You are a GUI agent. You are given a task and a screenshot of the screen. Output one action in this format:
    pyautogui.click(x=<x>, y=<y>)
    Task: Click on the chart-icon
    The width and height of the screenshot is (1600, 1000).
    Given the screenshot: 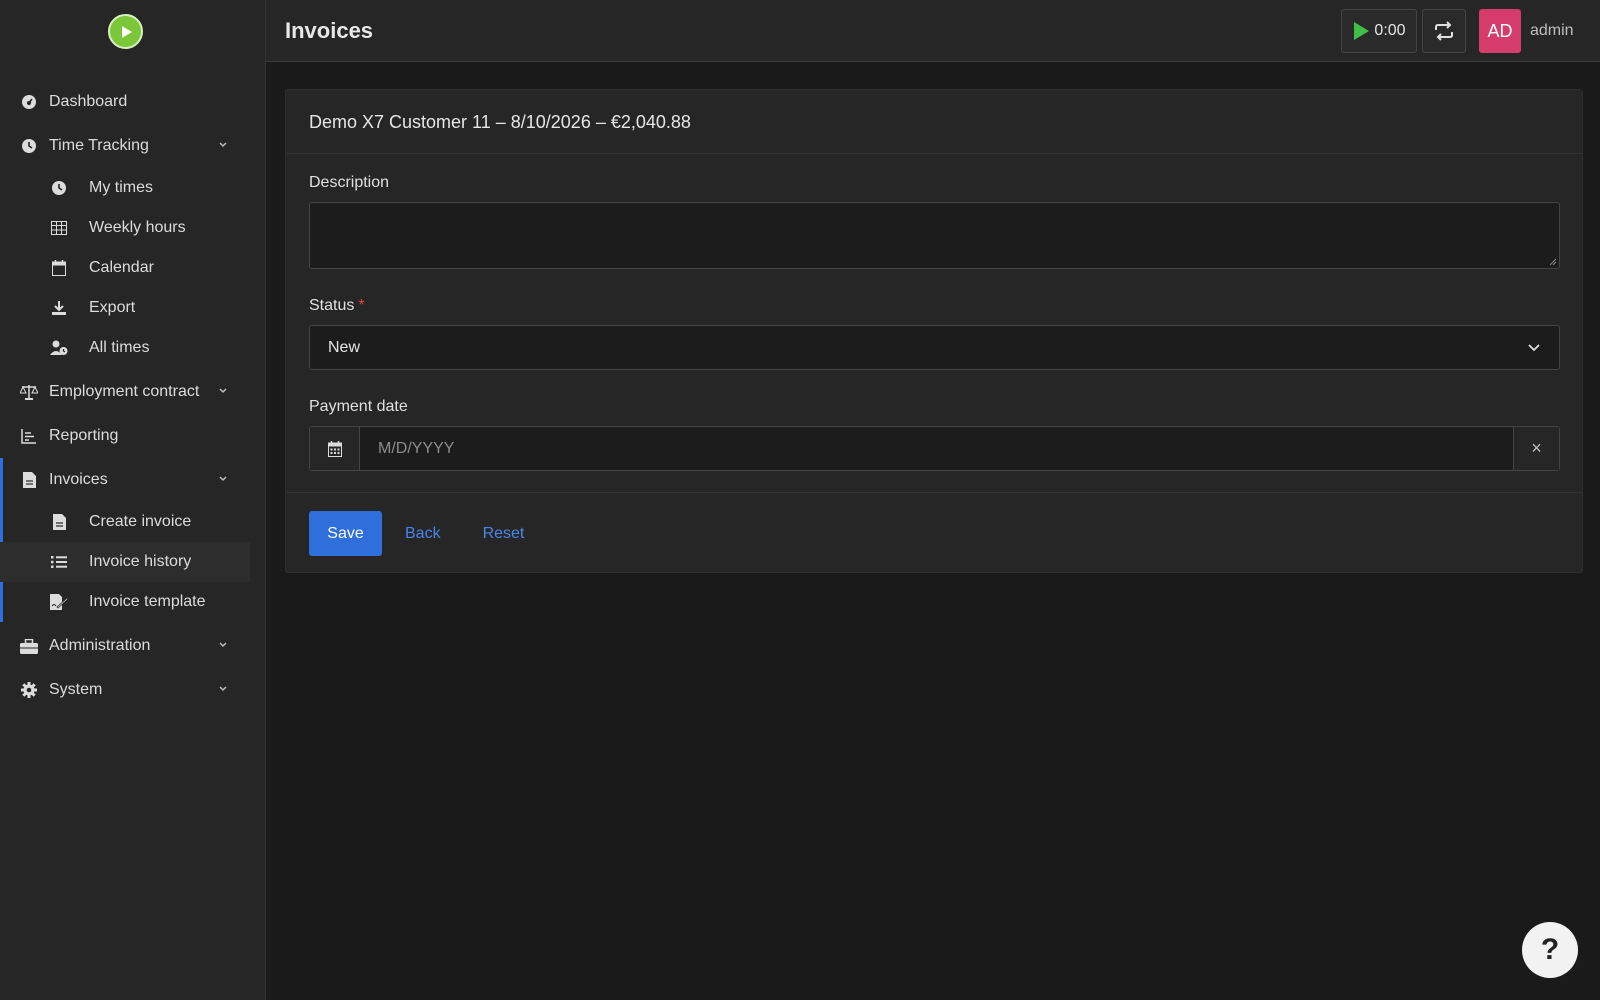 What is the action you would take?
    pyautogui.click(x=29, y=436)
    